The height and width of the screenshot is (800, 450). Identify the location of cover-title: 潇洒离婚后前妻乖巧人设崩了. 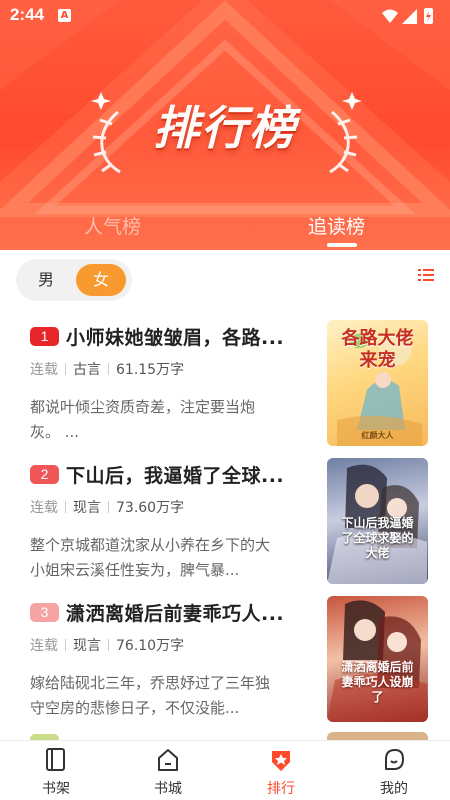
(377, 682).